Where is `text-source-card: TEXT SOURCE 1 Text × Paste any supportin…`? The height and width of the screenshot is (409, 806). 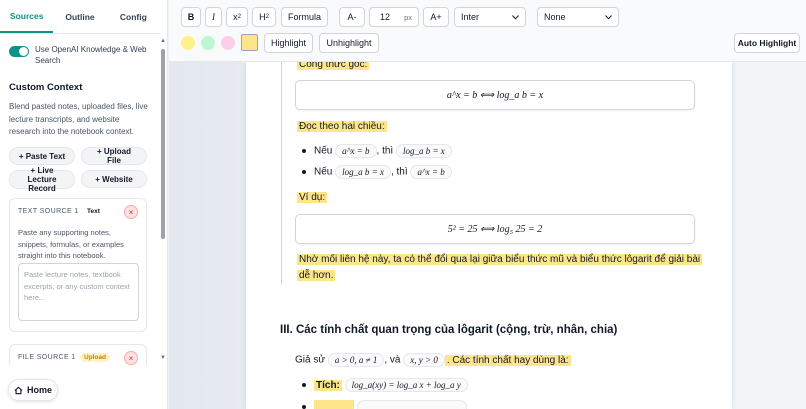 text-source-card: TEXT SOURCE 1 Text × Paste any supportin… is located at coordinates (78, 265).